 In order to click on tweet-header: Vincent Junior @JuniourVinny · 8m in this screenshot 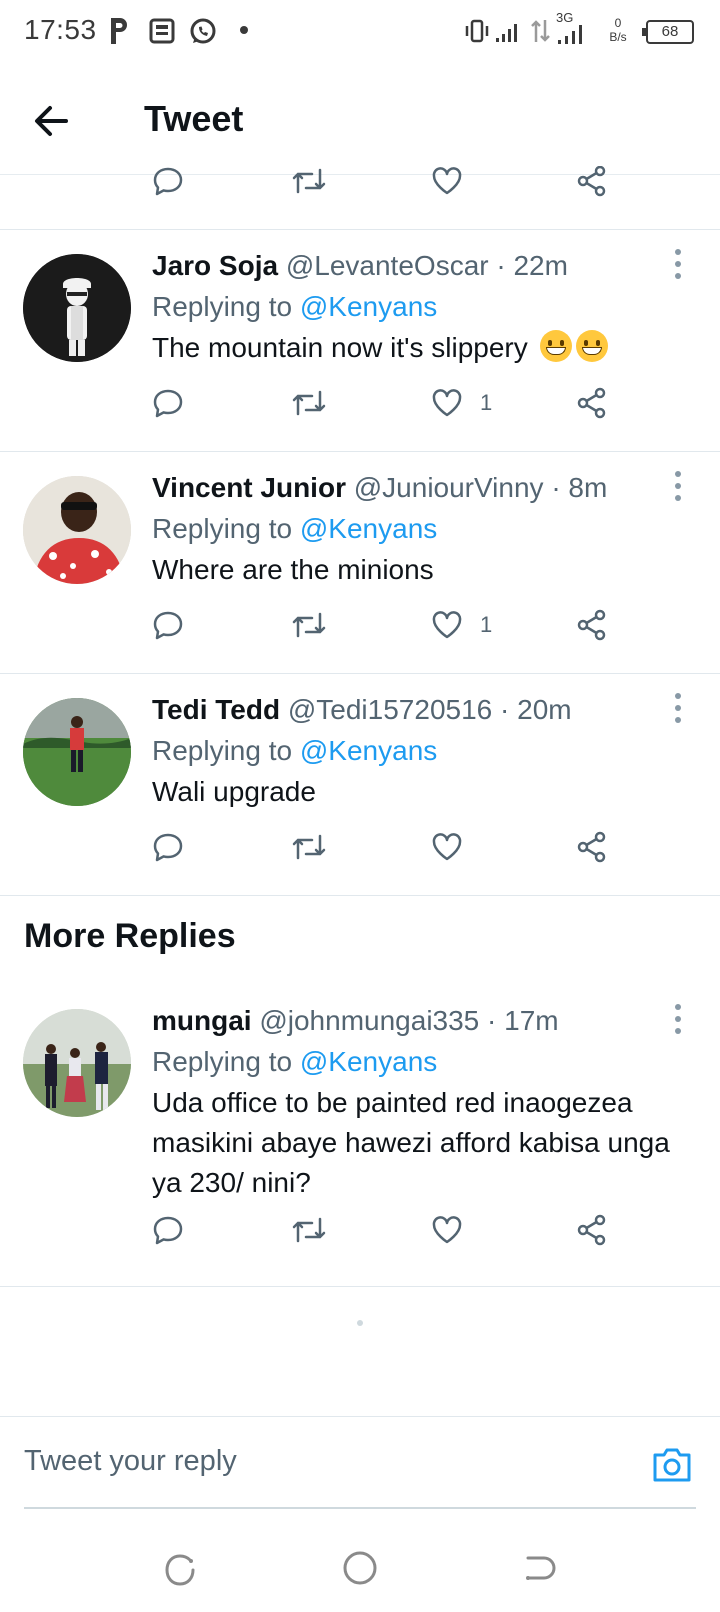, I will do `click(379, 488)`.